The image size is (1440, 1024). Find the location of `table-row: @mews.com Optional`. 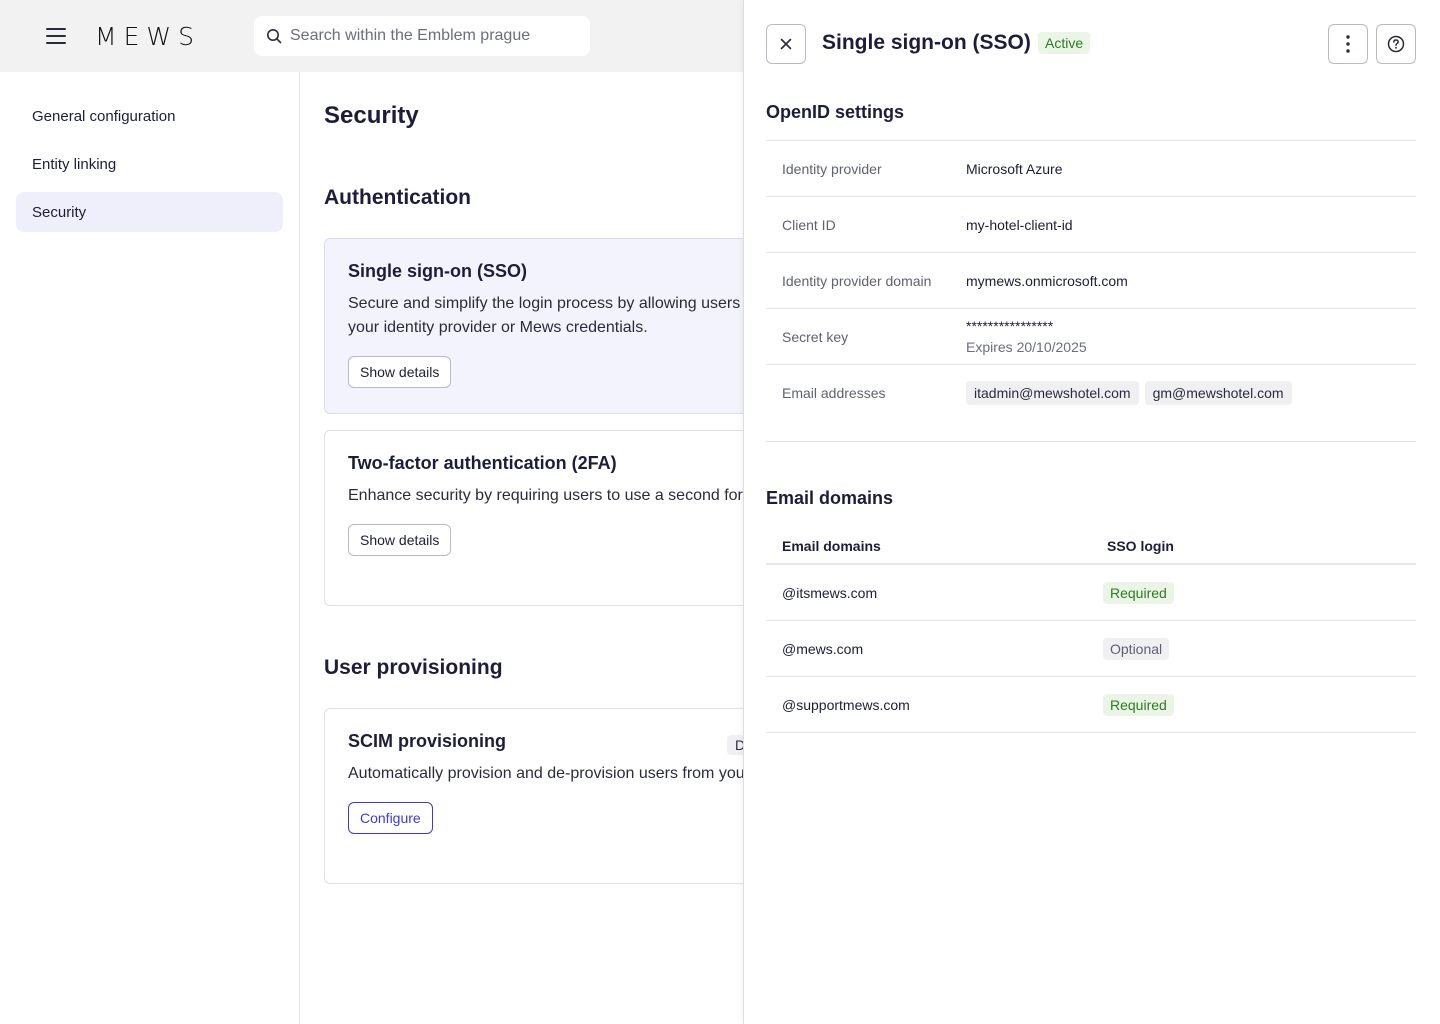

table-row: @mews.com Optional is located at coordinates (1091, 649).